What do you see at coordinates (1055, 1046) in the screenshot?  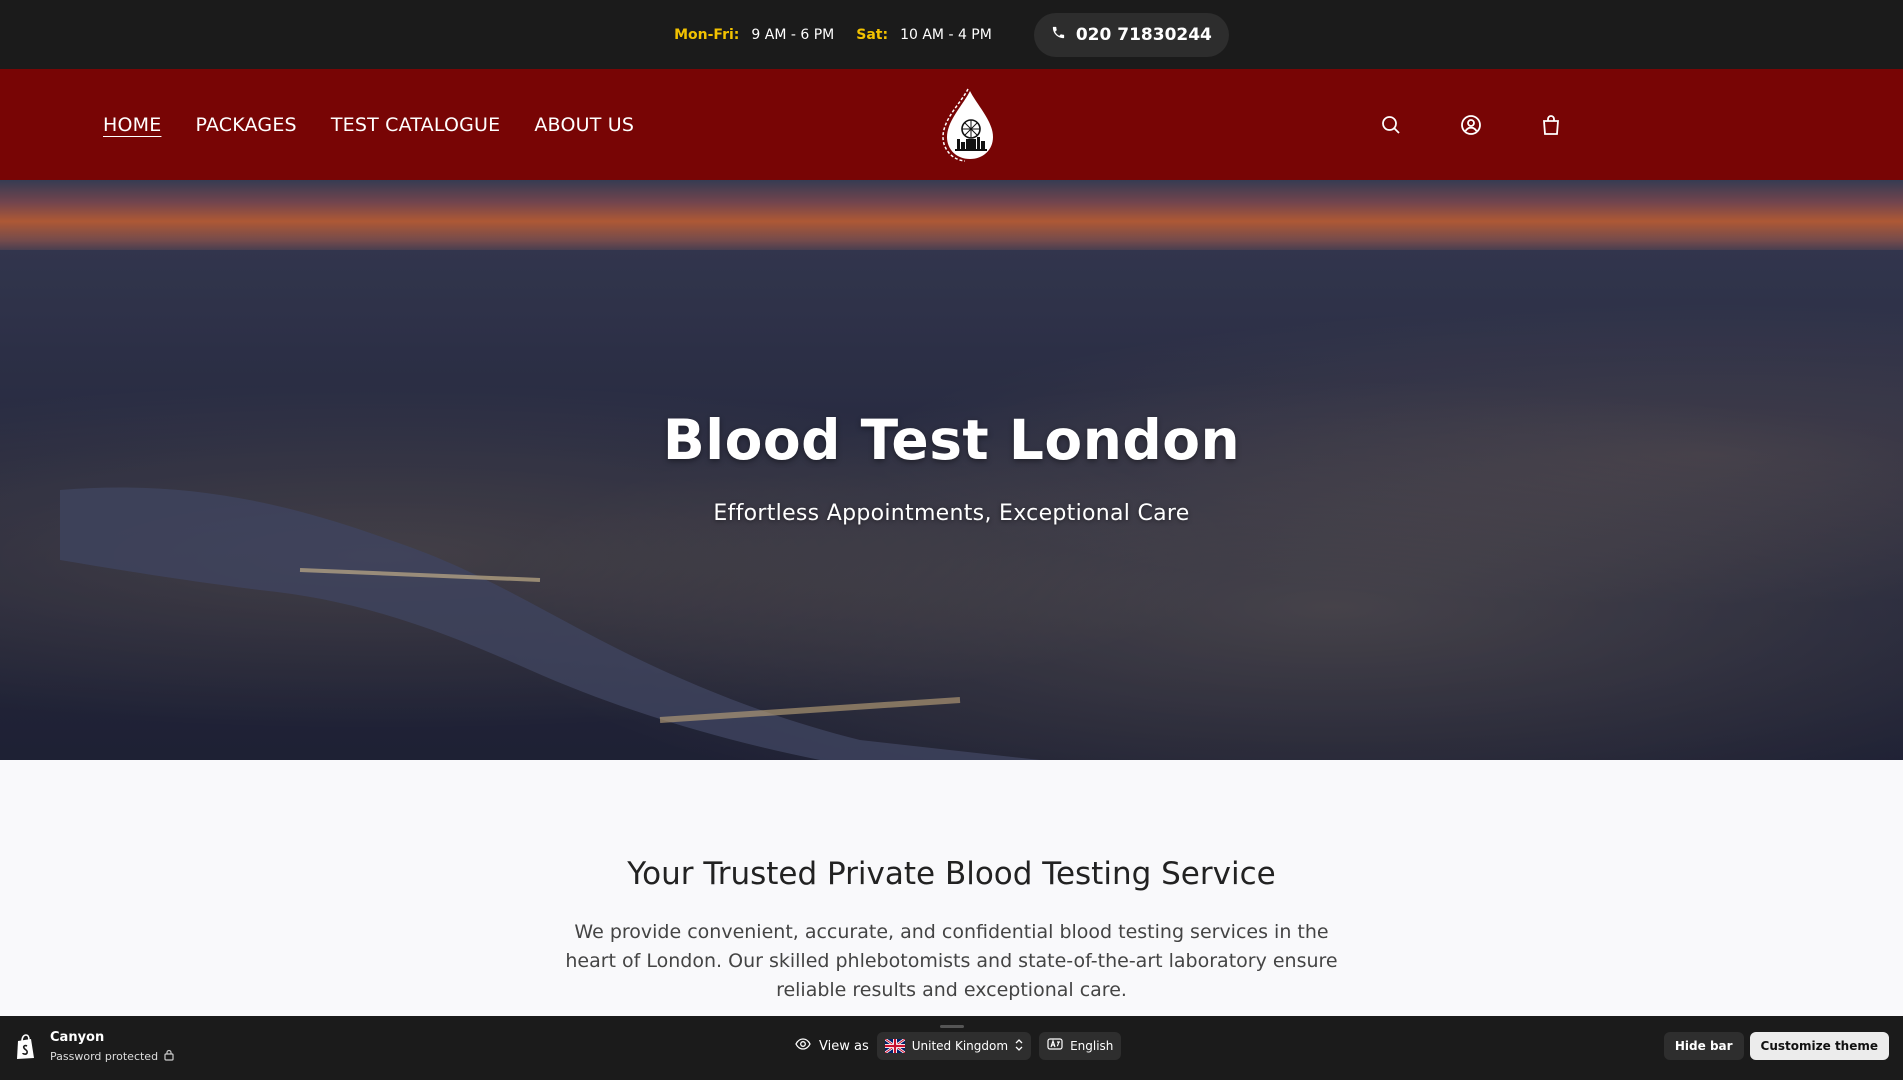 I see `translate-icon` at bounding box center [1055, 1046].